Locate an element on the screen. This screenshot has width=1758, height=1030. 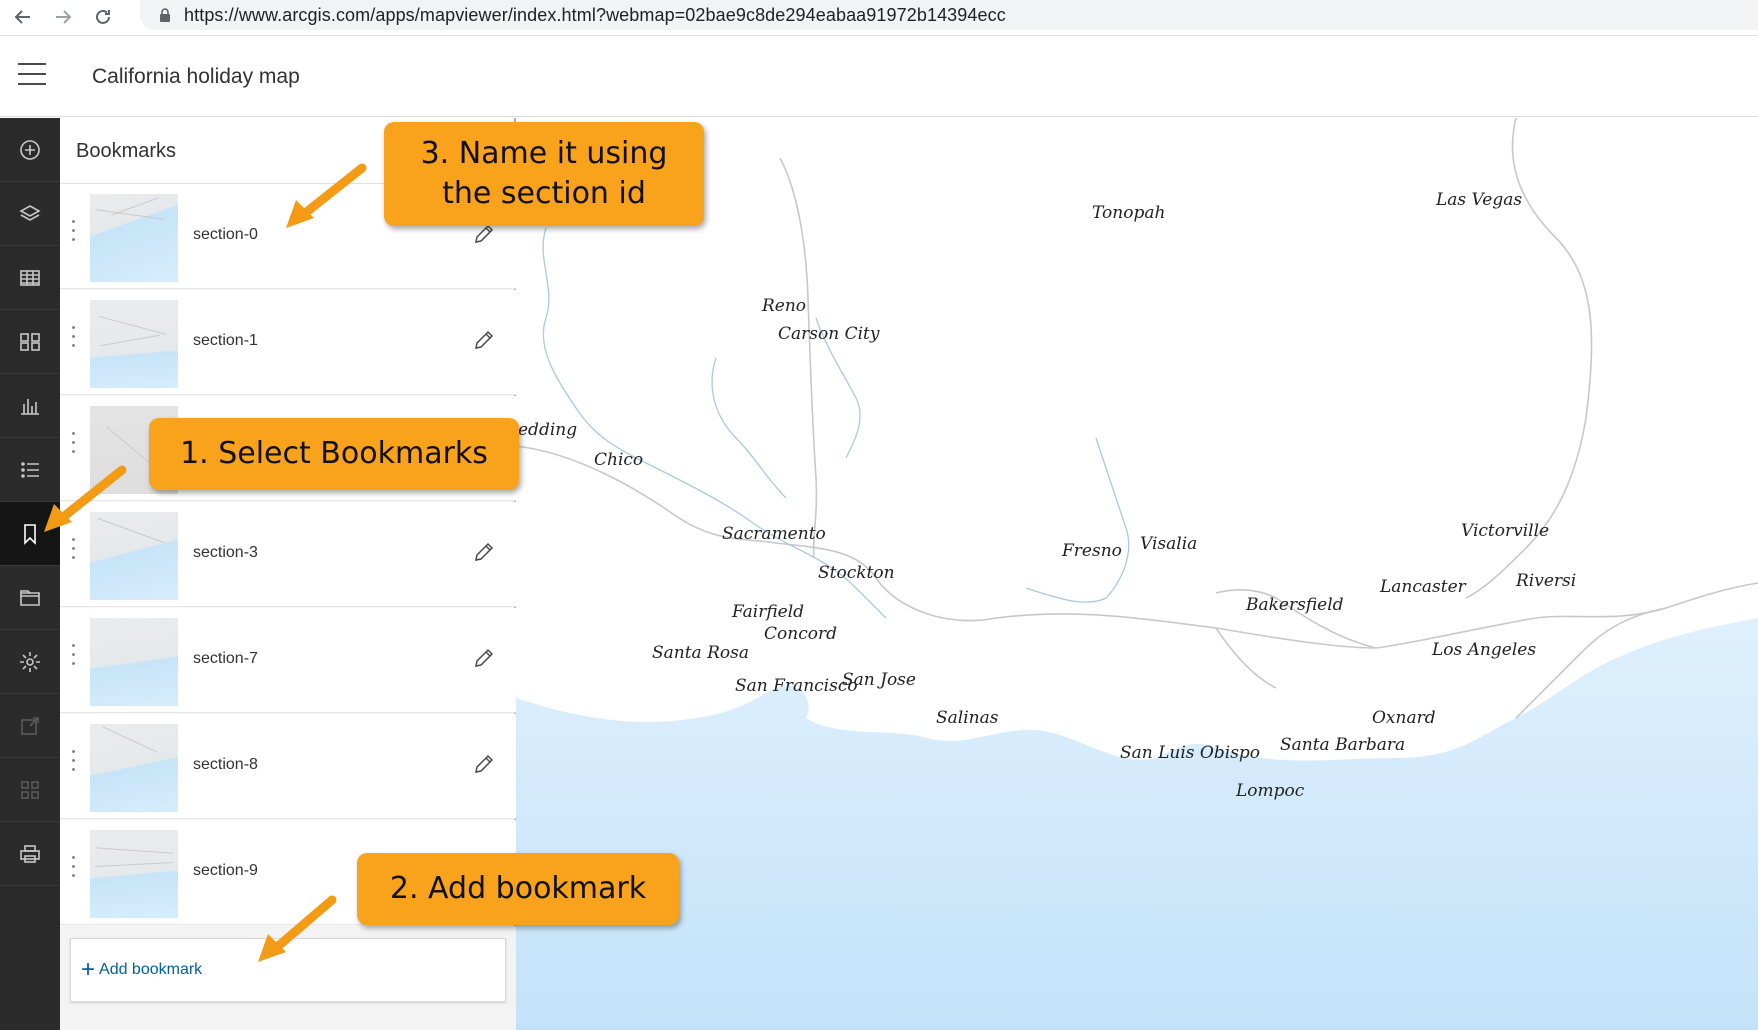
bookmark-item: section-3 is located at coordinates (288, 554).